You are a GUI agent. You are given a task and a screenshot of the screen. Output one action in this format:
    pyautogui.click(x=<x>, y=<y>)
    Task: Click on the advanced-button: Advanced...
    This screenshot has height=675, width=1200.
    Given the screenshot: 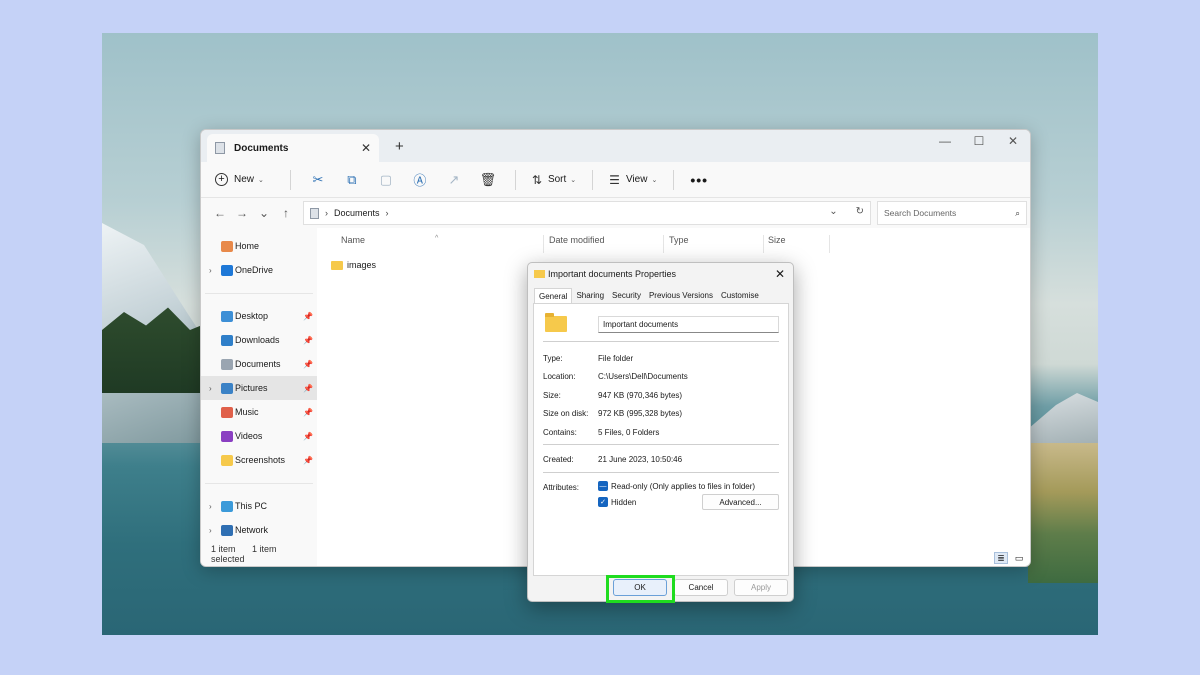 What is the action you would take?
    pyautogui.click(x=740, y=502)
    